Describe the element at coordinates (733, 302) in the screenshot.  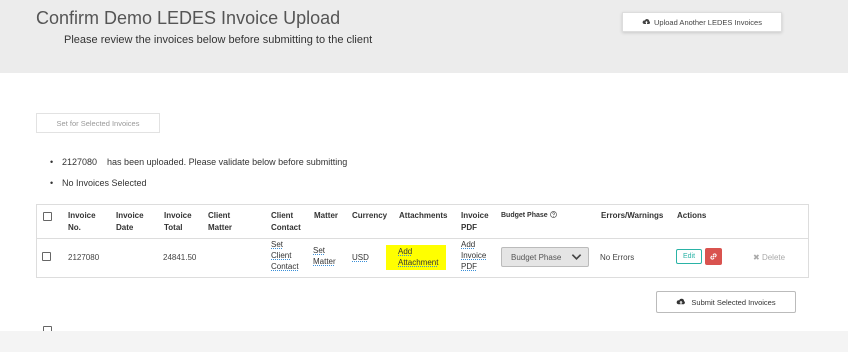
I see `submit-selected-label: Submit Selected Invoices` at that location.